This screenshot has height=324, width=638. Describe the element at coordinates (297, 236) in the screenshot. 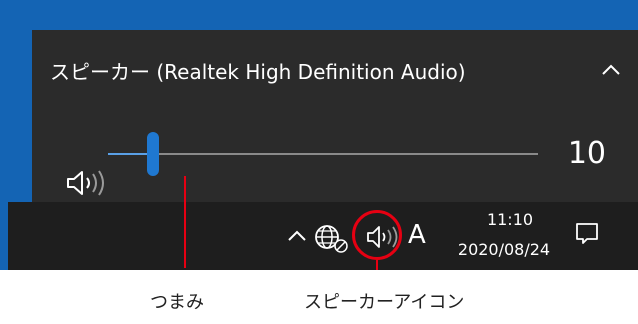

I see `show-hidden-icons-chevron-icon` at that location.